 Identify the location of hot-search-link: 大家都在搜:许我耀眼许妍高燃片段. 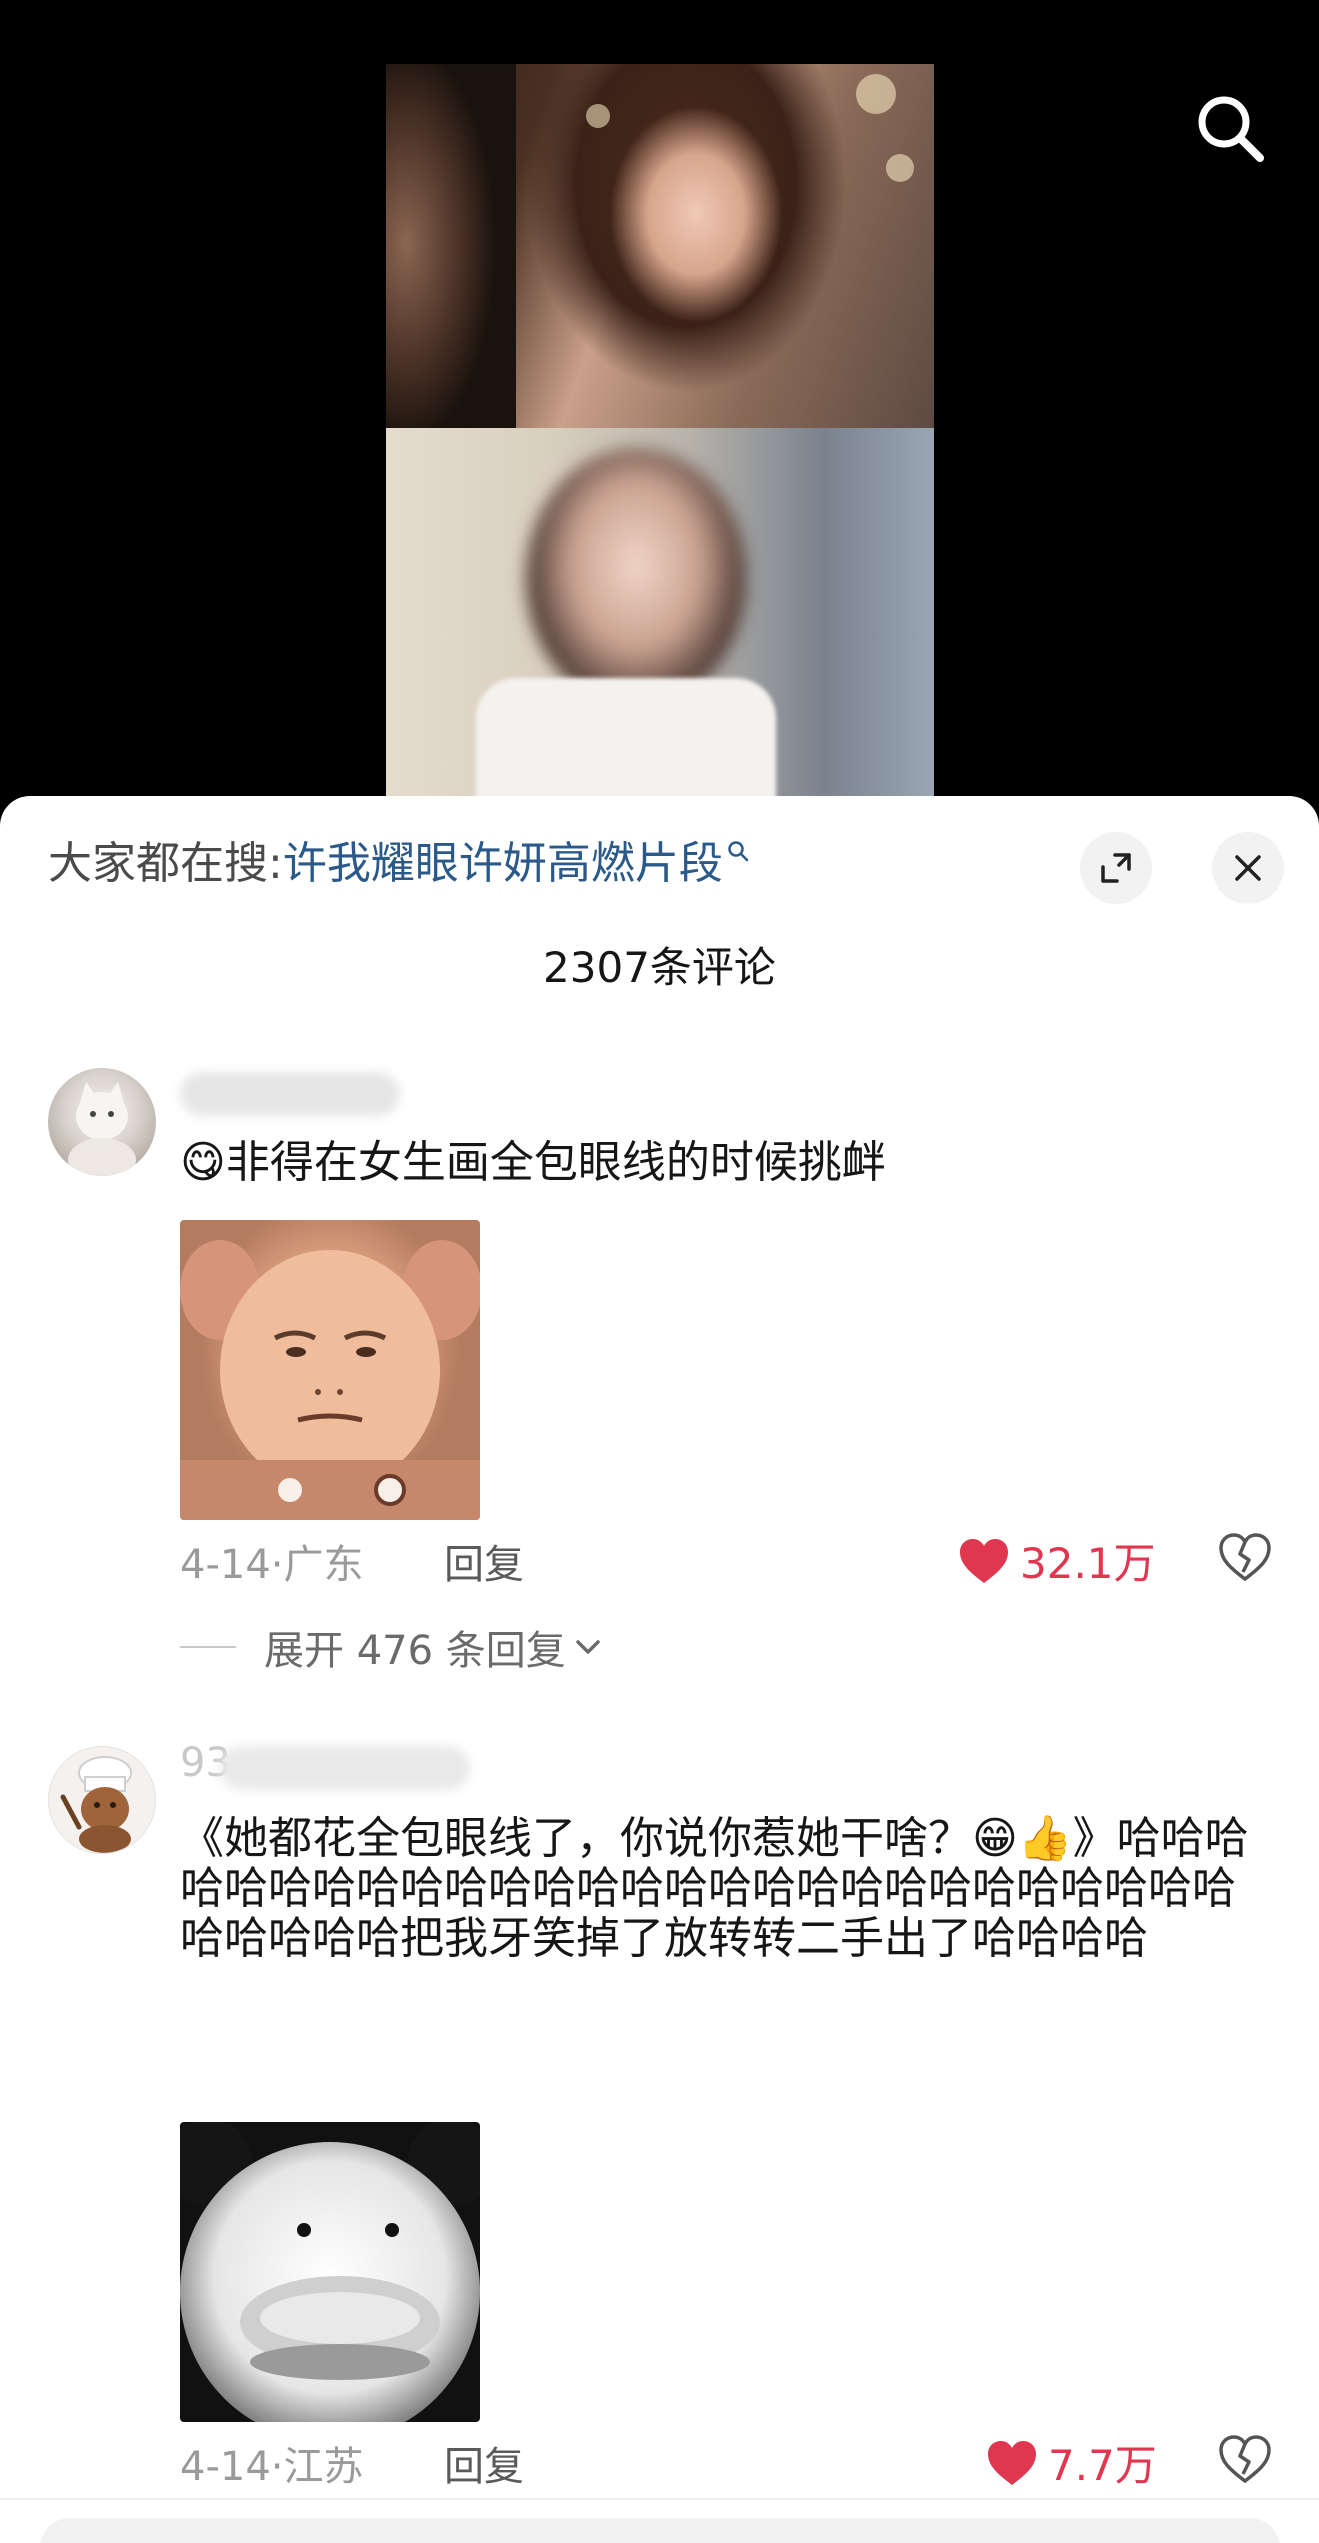
(398, 864).